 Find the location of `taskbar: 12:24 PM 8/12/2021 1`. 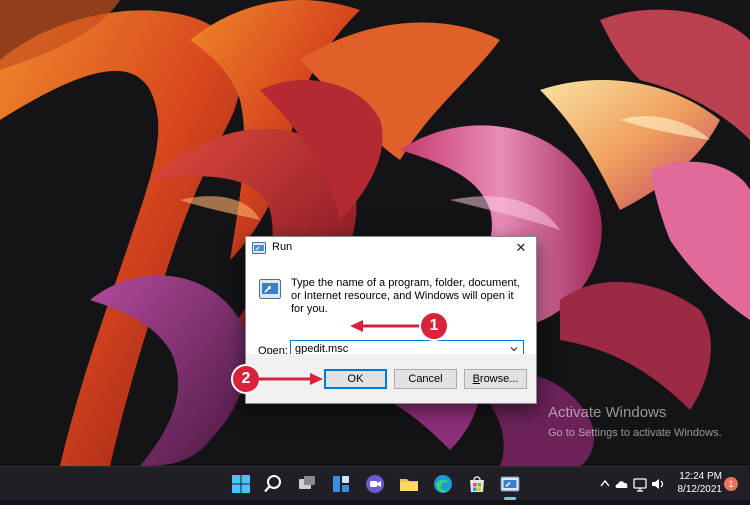

taskbar: 12:24 PM 8/12/2021 1 is located at coordinates (375, 483).